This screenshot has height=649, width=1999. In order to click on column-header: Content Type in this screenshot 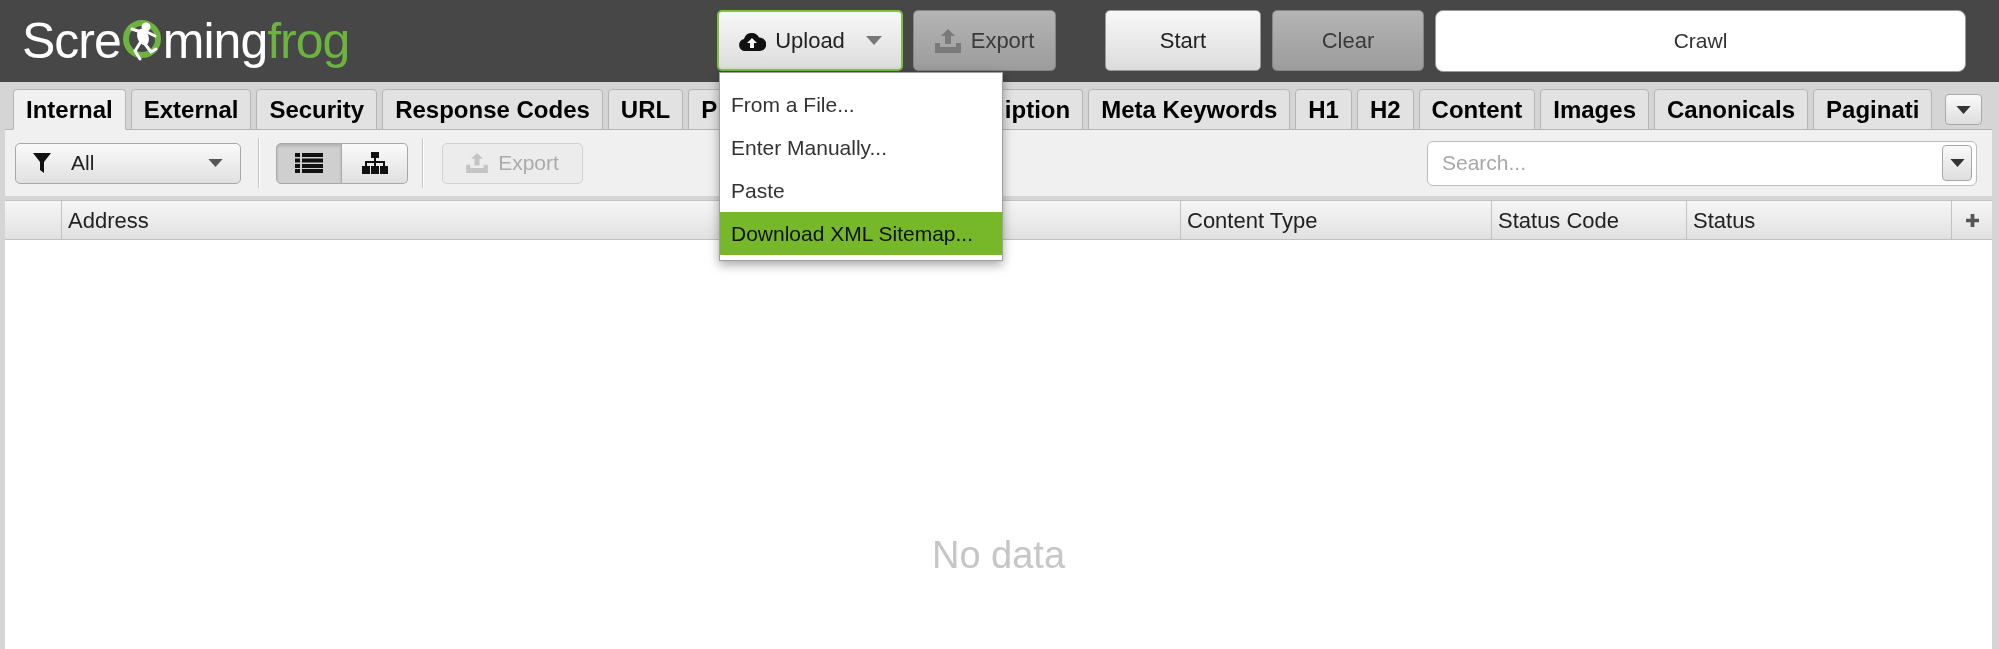, I will do `click(1252, 220)`.